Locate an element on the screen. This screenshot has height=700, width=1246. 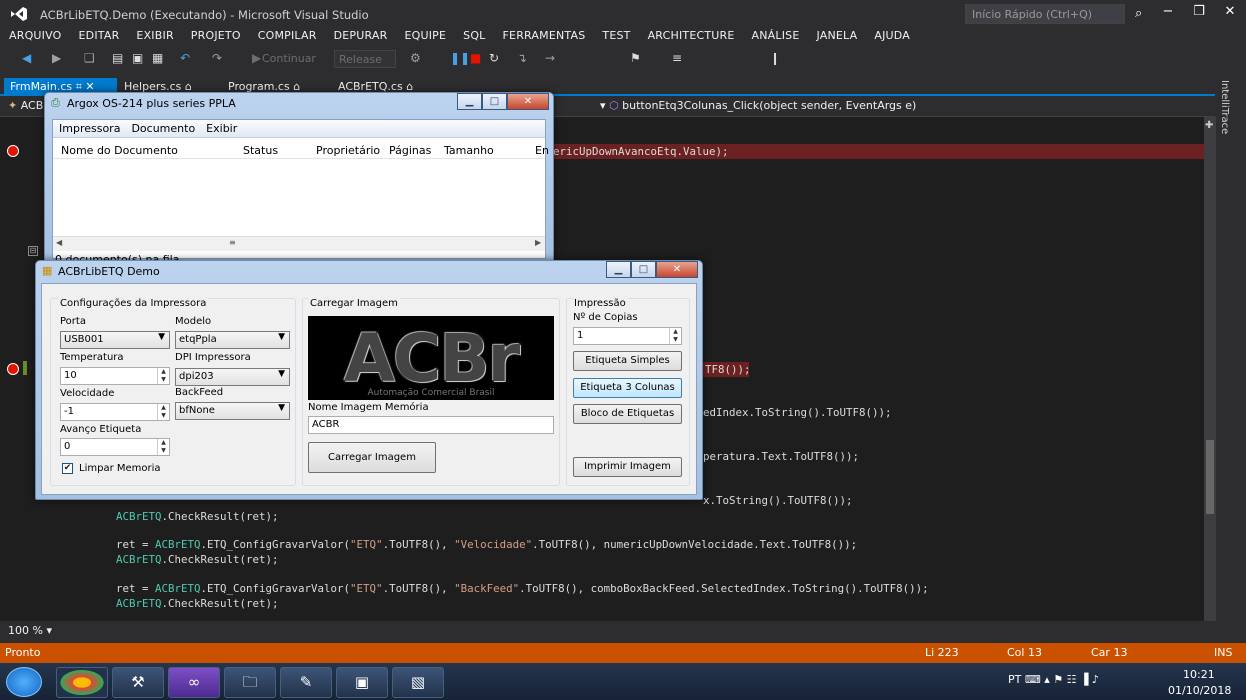
split-icon: ✚ is located at coordinates (1209, 125).